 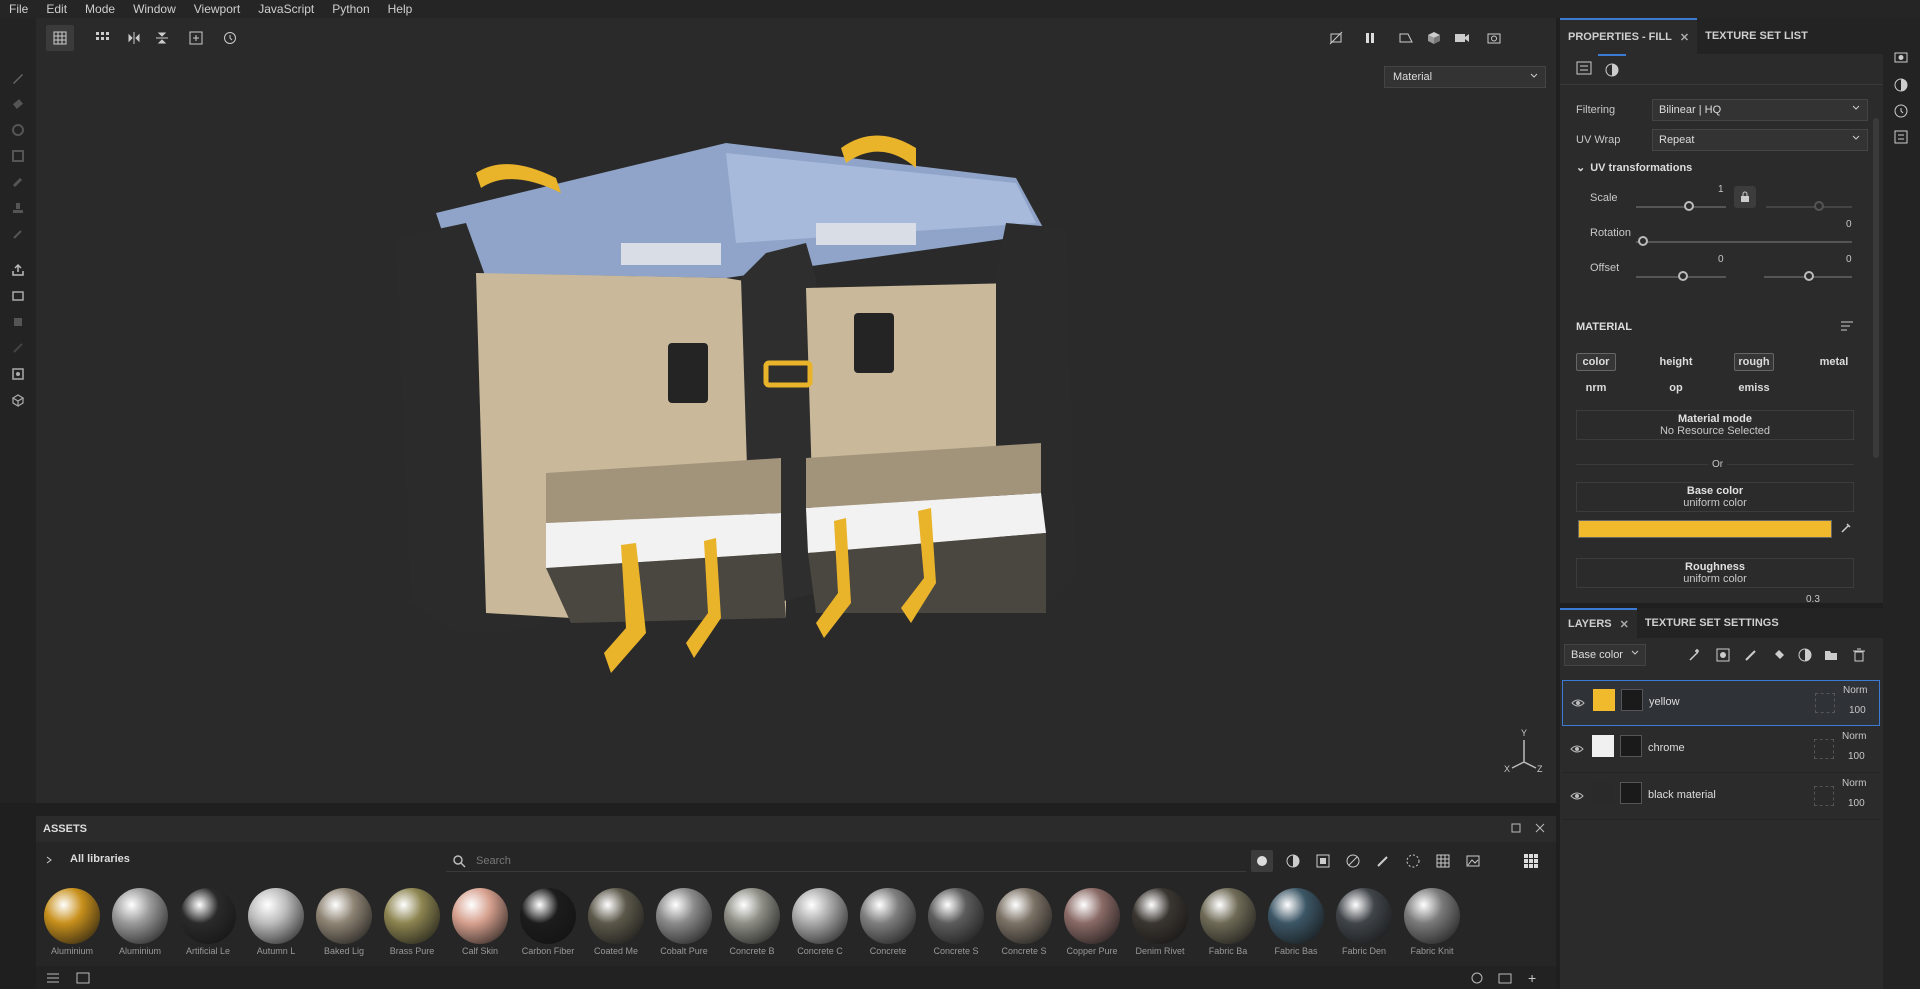 What do you see at coordinates (1745, 197) in the screenshot?
I see `lock-icon` at bounding box center [1745, 197].